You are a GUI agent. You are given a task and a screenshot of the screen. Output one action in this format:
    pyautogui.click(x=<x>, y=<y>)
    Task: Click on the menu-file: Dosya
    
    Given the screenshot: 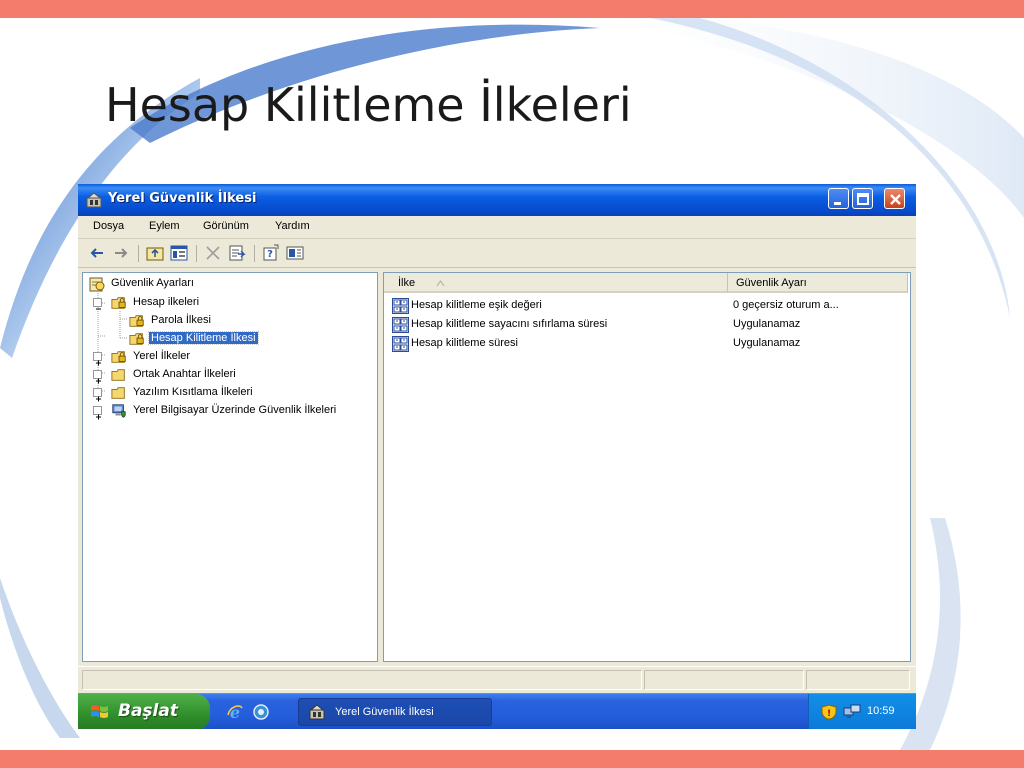 What is the action you would take?
    pyautogui.click(x=108, y=226)
    